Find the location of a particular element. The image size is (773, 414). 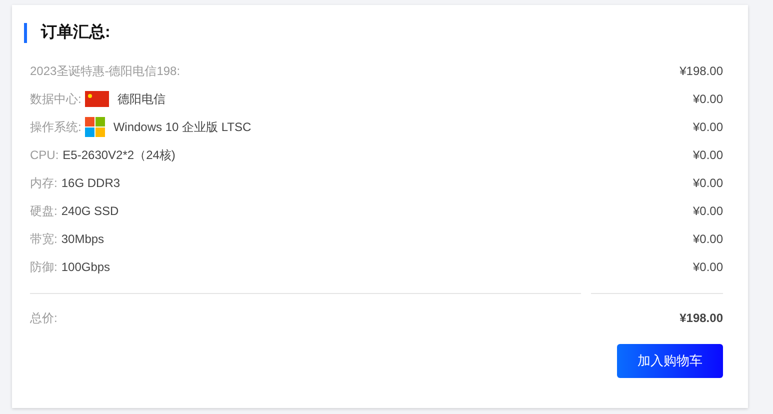

item-label: 硬盘: is located at coordinates (44, 211).